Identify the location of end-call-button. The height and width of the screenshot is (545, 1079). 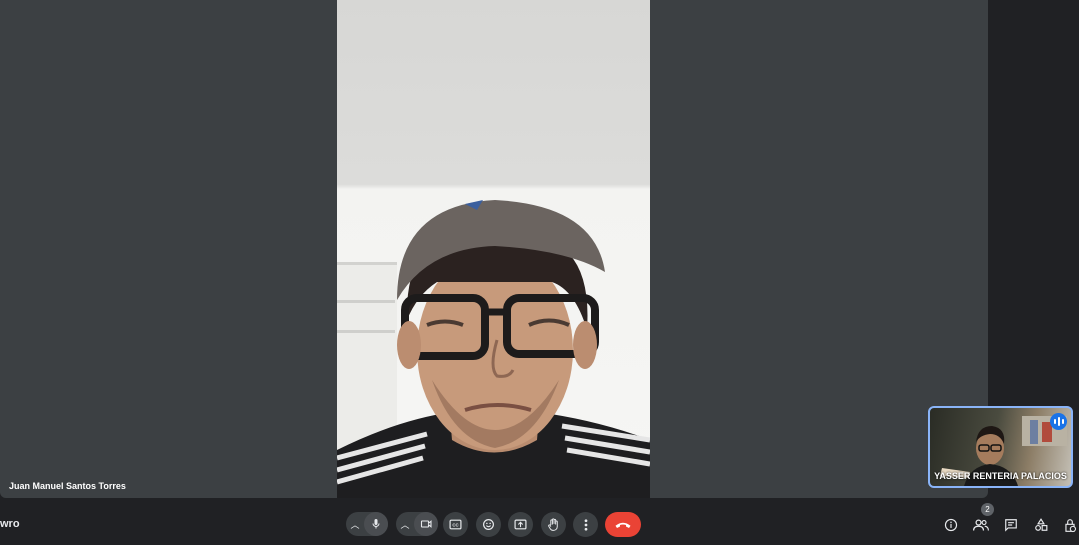
(623, 524).